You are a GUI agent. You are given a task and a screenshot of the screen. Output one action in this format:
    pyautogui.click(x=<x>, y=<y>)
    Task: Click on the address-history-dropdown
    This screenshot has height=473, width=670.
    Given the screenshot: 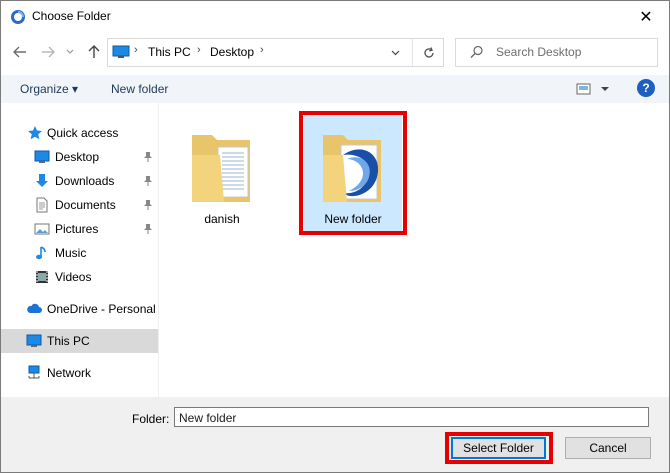 What is the action you would take?
    pyautogui.click(x=395, y=52)
    